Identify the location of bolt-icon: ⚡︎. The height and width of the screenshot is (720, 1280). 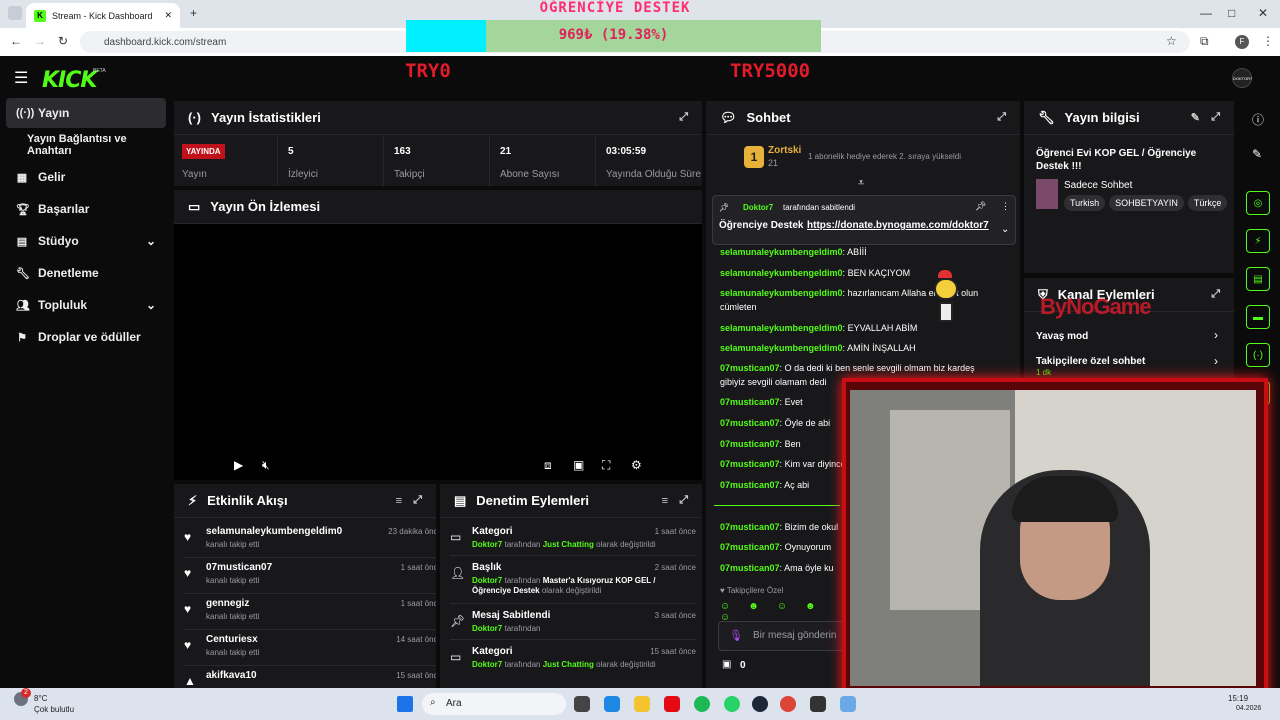
(1258, 241).